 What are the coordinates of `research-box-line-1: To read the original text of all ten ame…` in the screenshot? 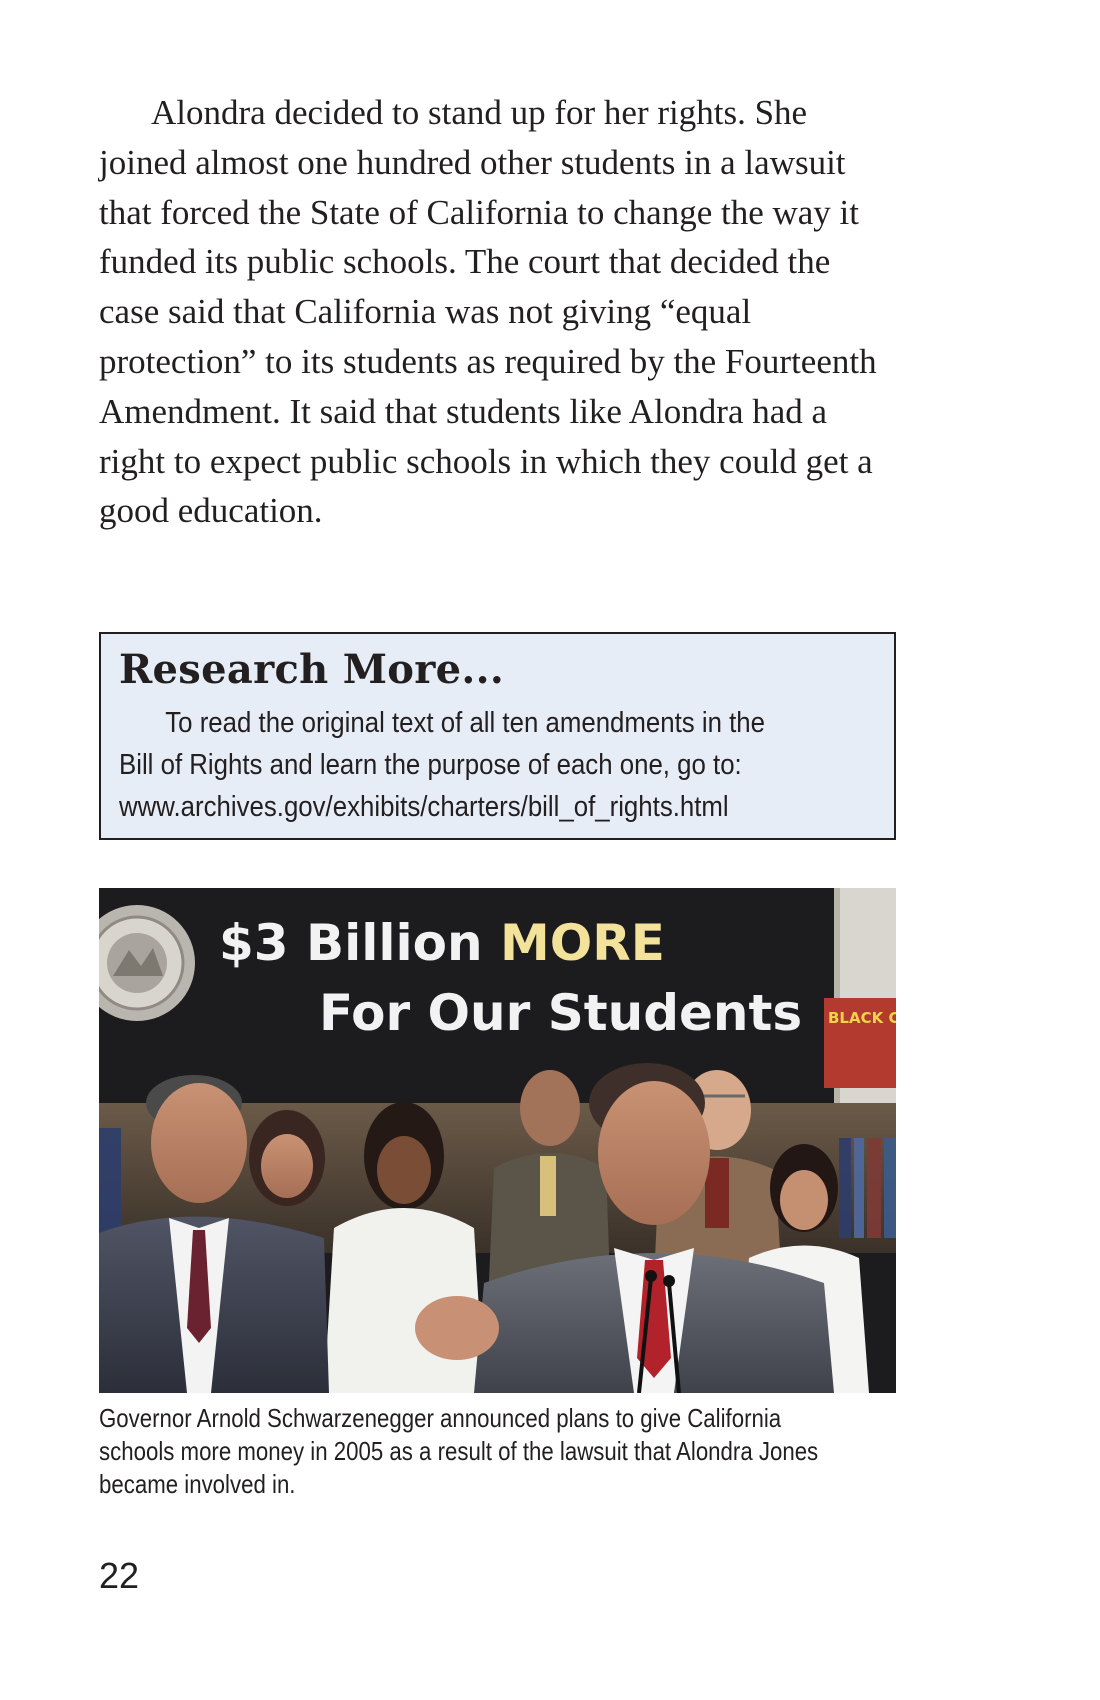 It's located at (501, 723).